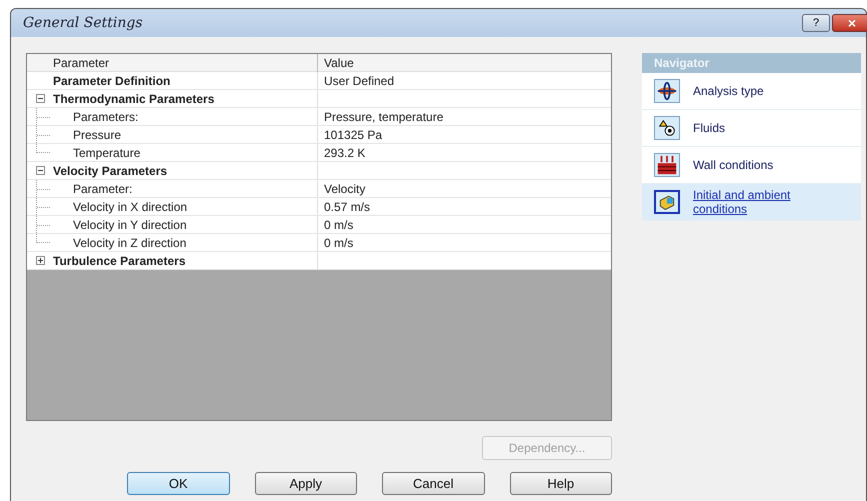 Image resolution: width=867 pixels, height=501 pixels. What do you see at coordinates (667, 165) in the screenshot?
I see `brick-wall-icon` at bounding box center [667, 165].